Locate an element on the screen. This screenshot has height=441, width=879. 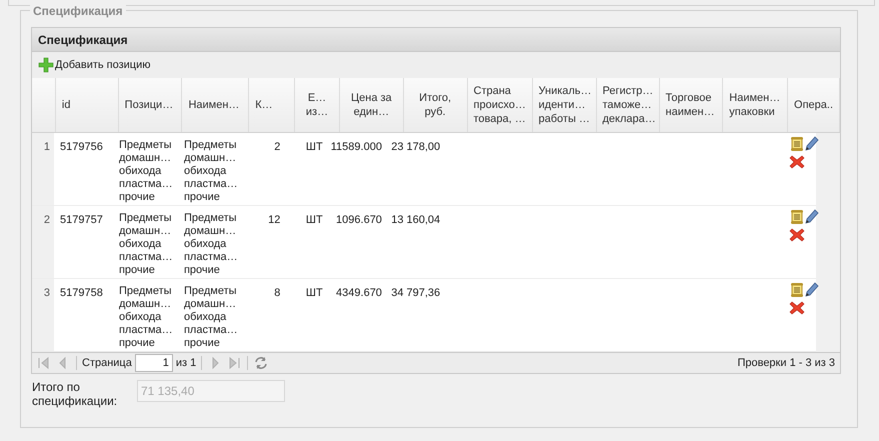
table-cell-text: 5179757 is located at coordinates (81, 220).